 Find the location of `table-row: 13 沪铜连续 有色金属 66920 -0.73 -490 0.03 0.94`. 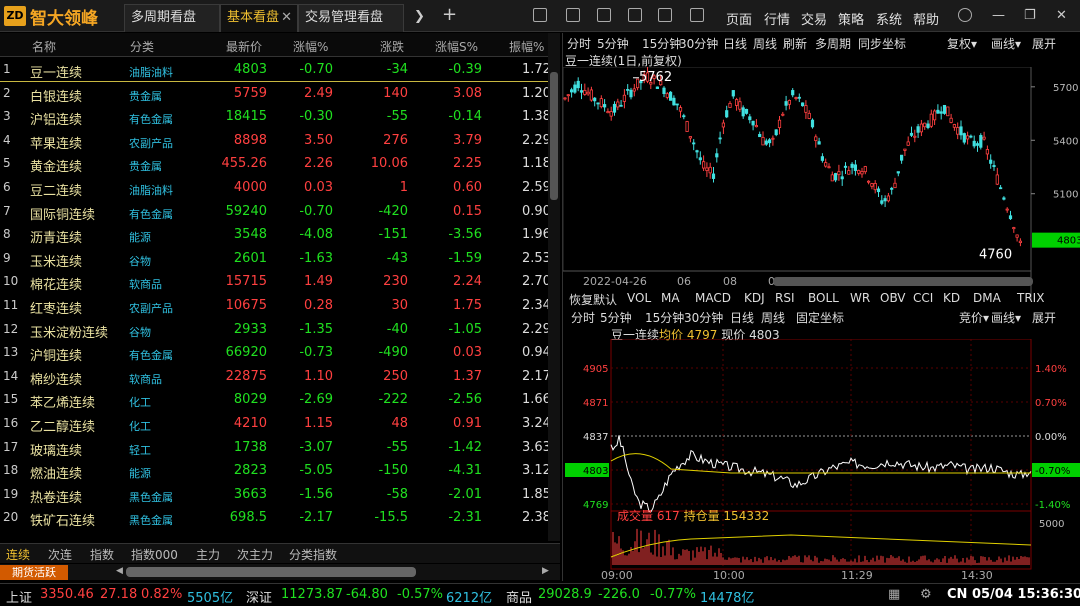

table-row: 13 沪铜连续 有色金属 66920 -0.73 -490 0.03 0.94 is located at coordinates (275, 353).